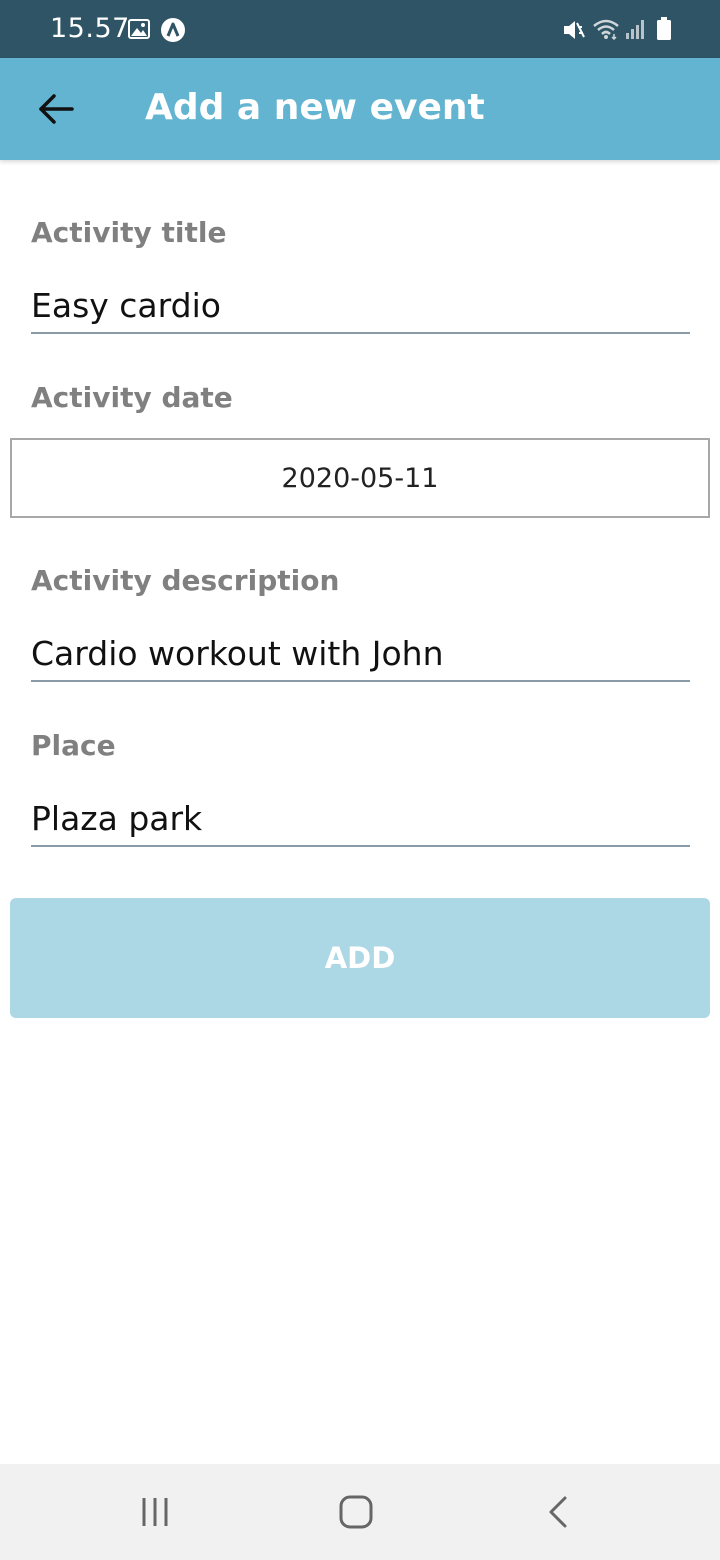  Describe the element at coordinates (360, 654) in the screenshot. I see `activity-description-input` at that location.